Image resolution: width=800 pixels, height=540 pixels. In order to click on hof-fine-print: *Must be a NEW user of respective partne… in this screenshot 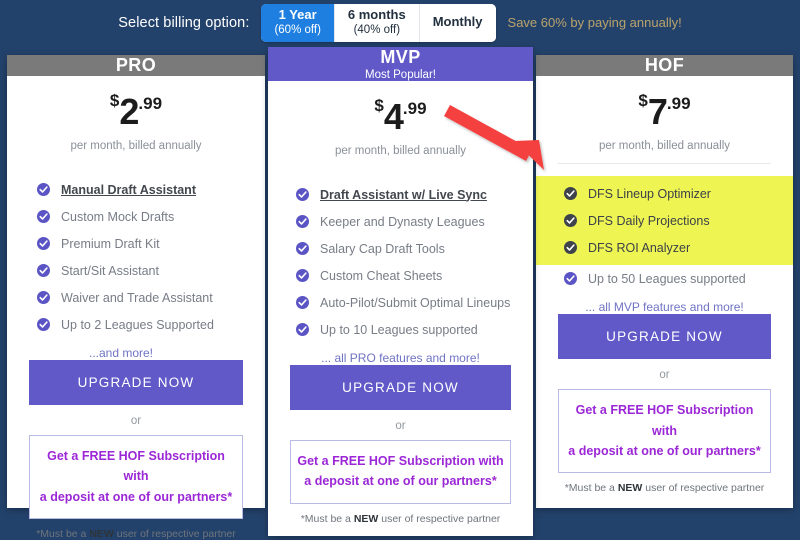, I will do `click(664, 488)`.